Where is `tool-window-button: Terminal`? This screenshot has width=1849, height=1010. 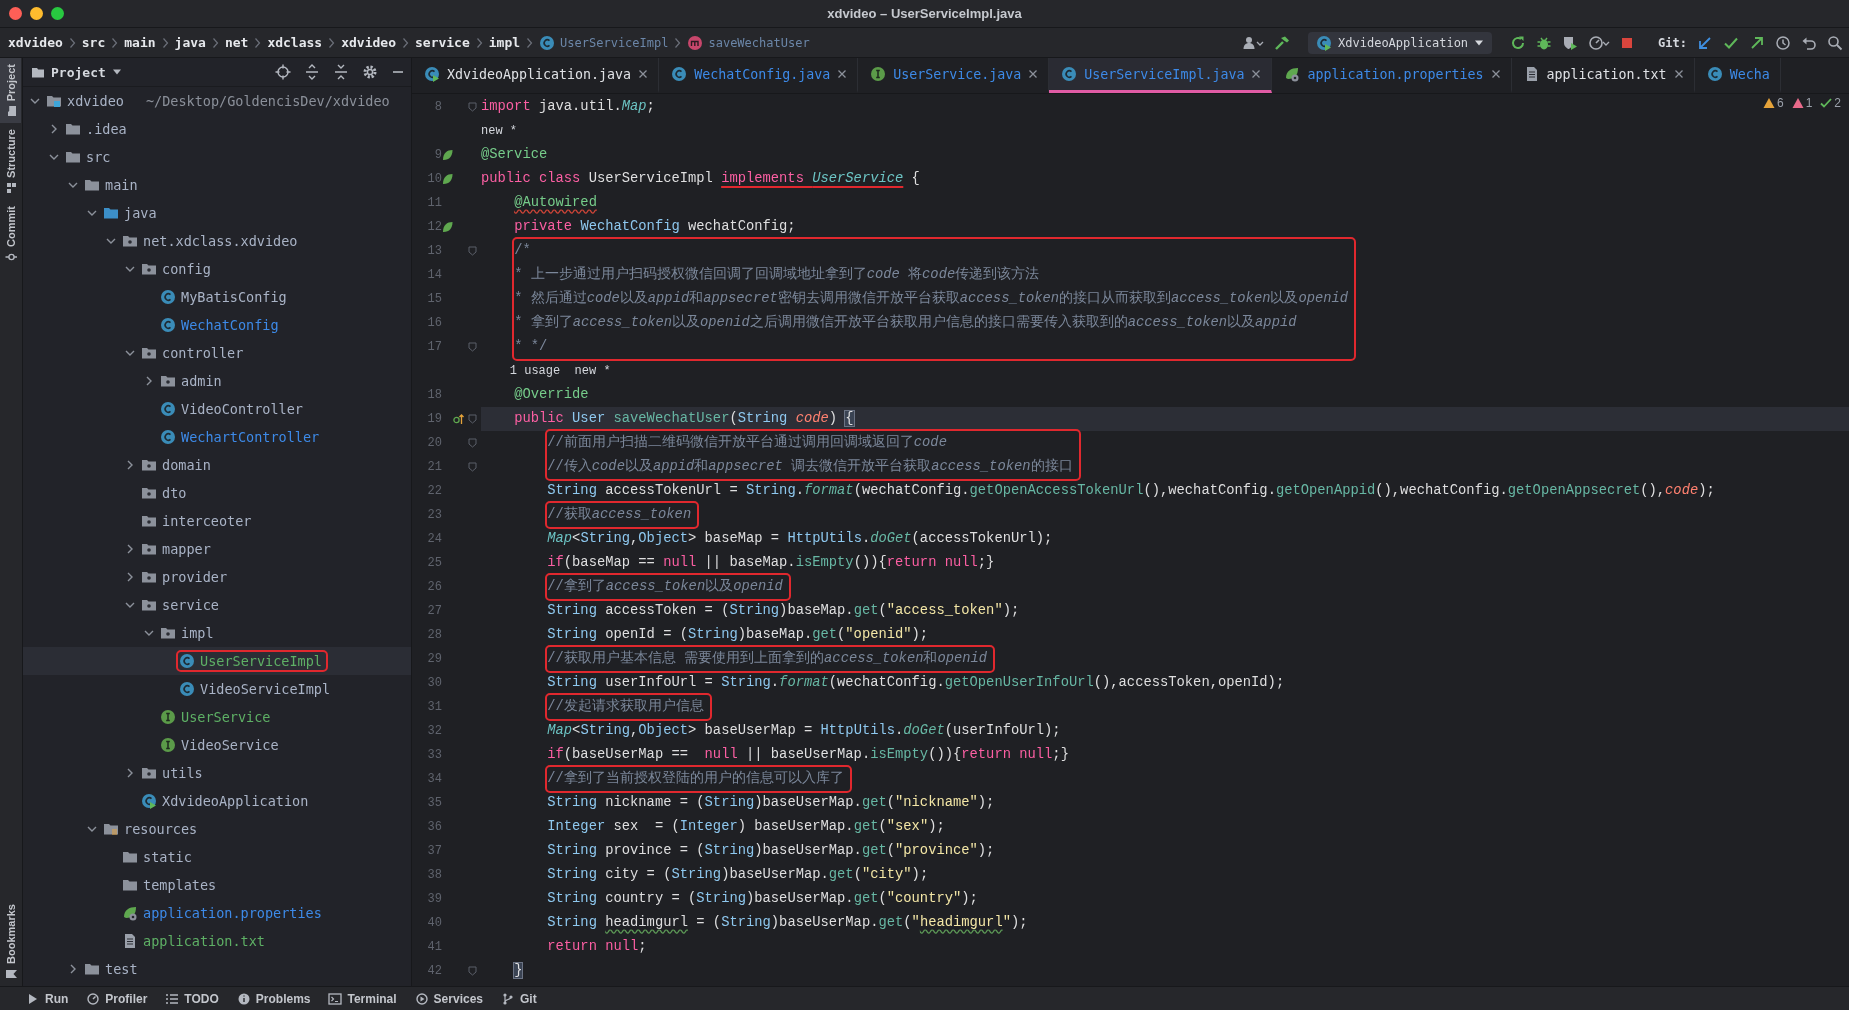 tool-window-button: Terminal is located at coordinates (362, 998).